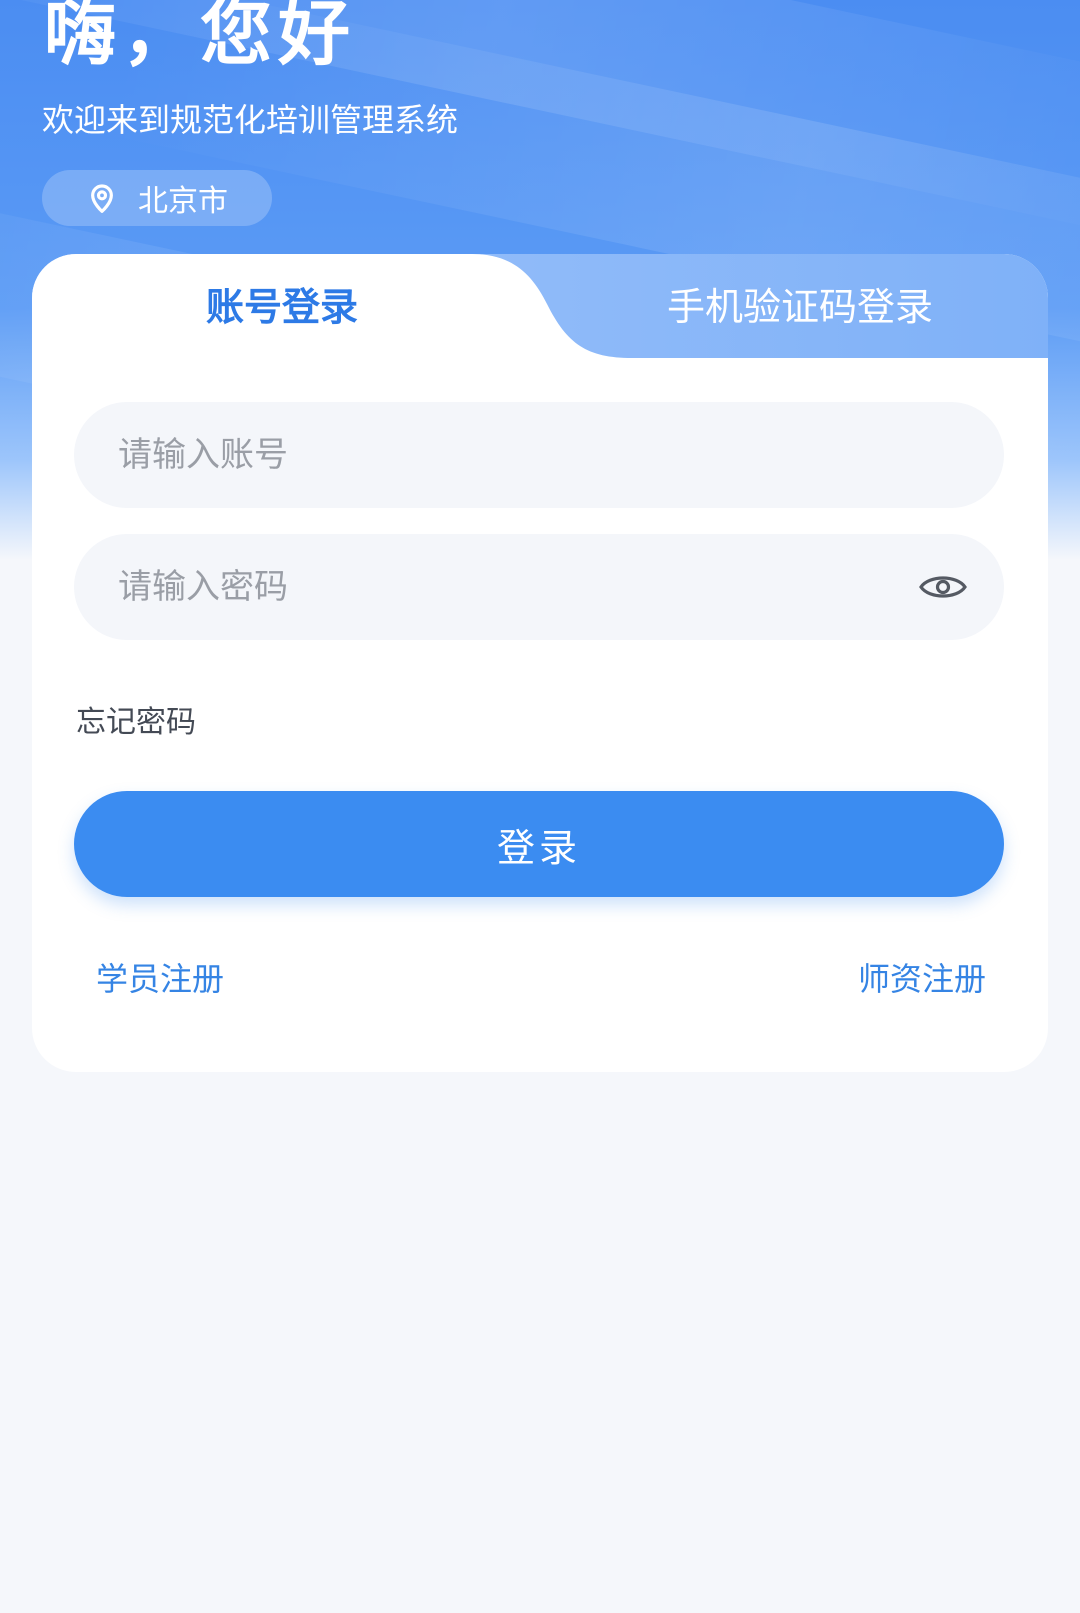  I want to click on location-selector: 北京市, so click(157, 198).